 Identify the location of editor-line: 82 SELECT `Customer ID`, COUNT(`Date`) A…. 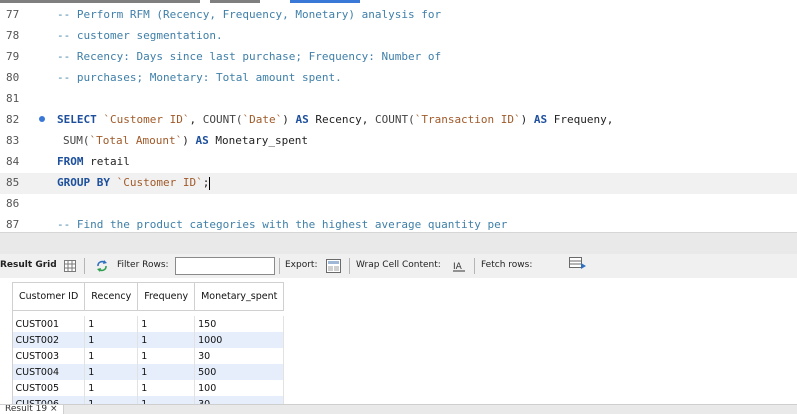
(398, 120).